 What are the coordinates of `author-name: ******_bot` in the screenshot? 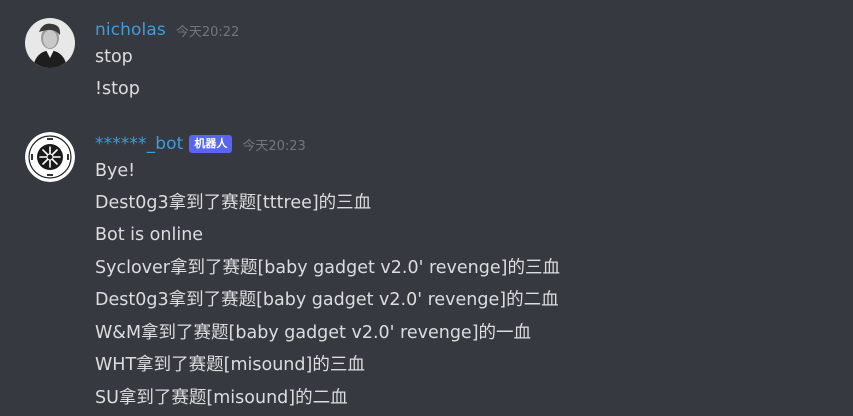 It's located at (139, 144).